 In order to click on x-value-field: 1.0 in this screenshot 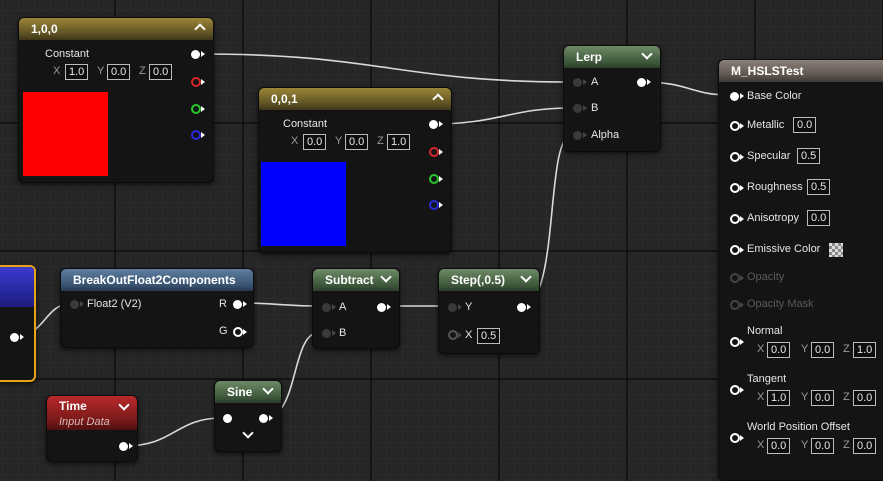, I will do `click(77, 72)`.